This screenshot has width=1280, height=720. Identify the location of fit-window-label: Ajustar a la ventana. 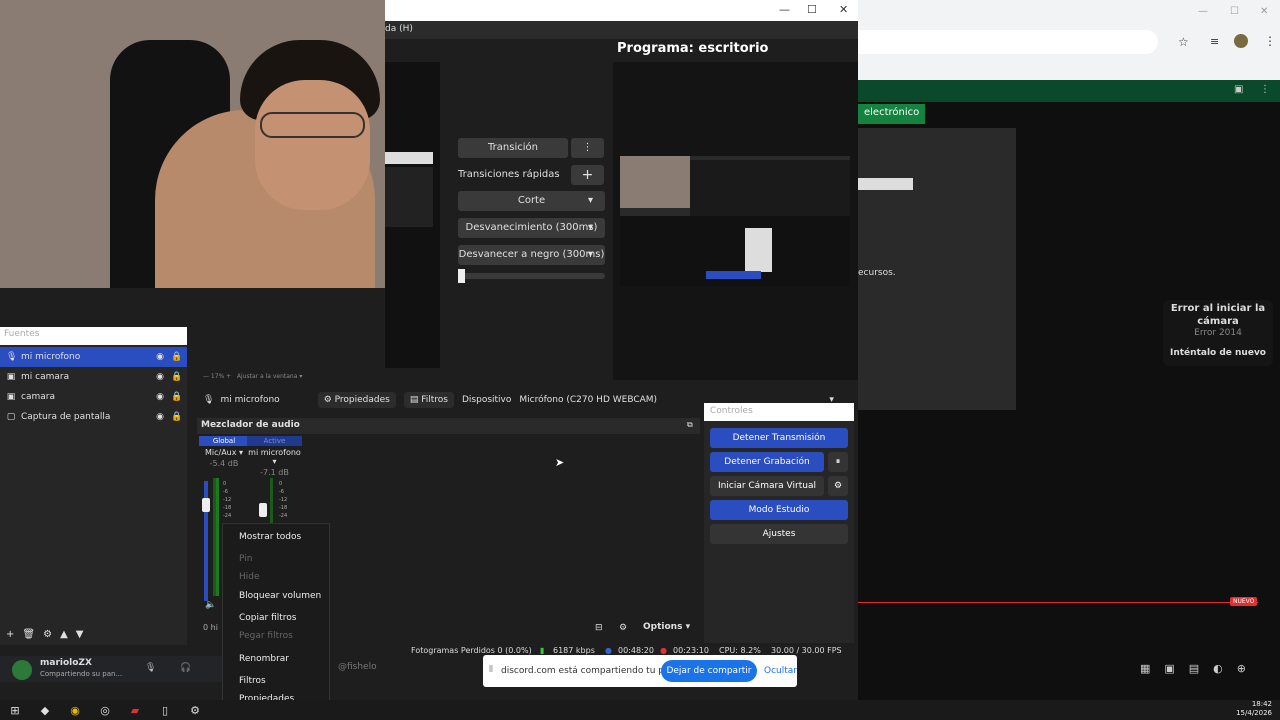
(267, 376).